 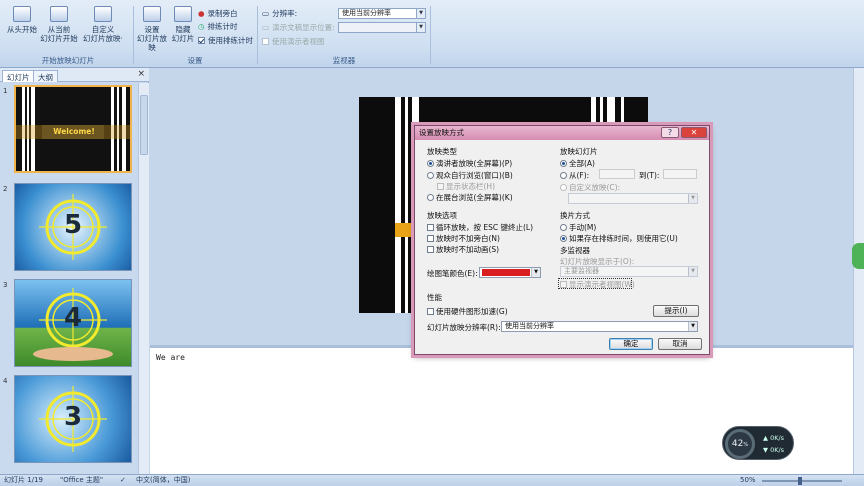 I want to click on pane-tabs: 幻灯片 大纲 ×, so click(x=74, y=75).